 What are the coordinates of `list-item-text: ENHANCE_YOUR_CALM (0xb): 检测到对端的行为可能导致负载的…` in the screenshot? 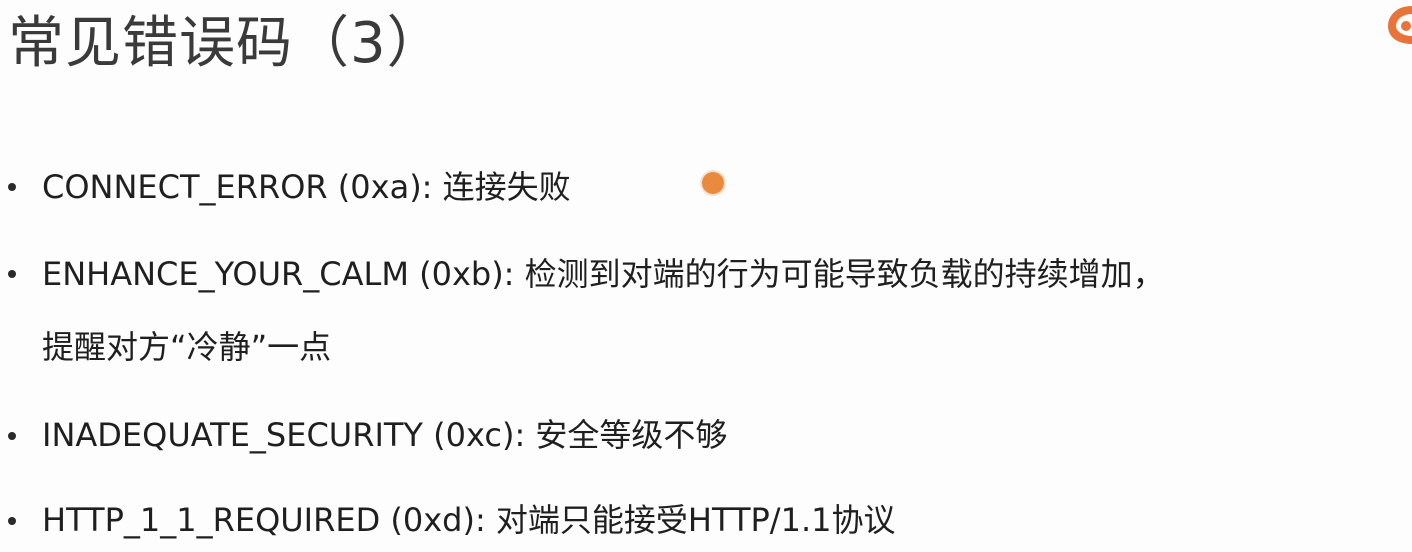 It's located at (603, 274).